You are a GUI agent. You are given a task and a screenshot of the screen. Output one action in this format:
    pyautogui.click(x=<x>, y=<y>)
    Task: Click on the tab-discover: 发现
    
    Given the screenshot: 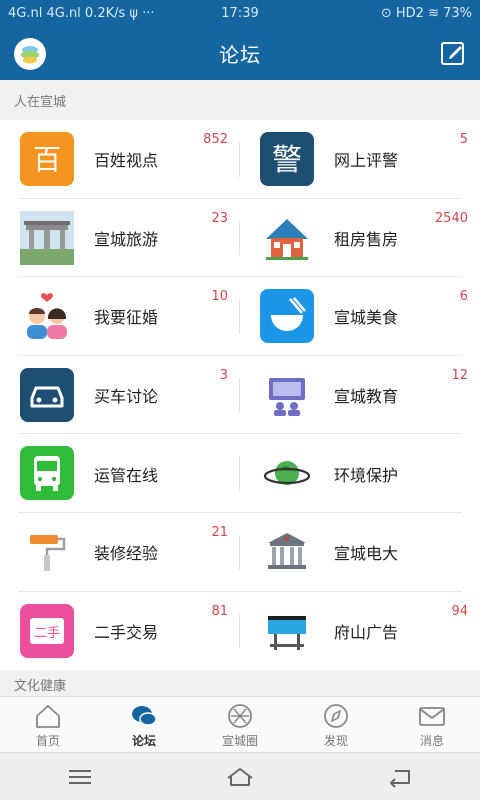 What is the action you would take?
    pyautogui.click(x=336, y=724)
    